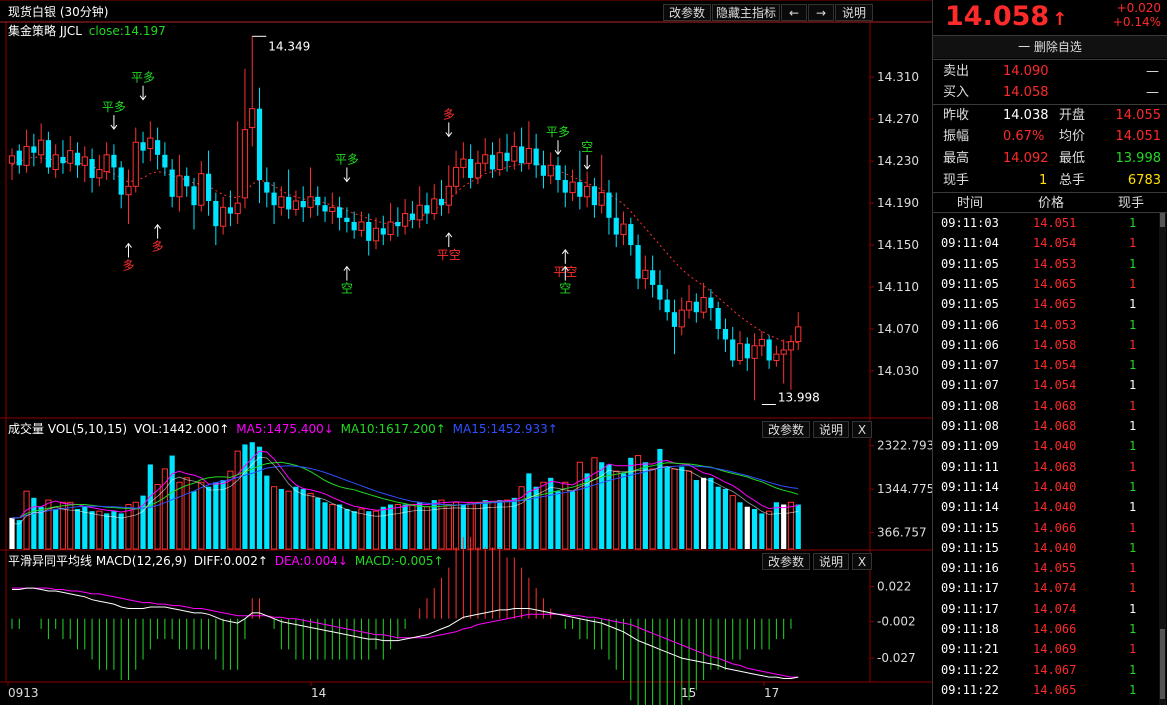 The height and width of the screenshot is (705, 1167). Describe the element at coordinates (956, 92) in the screenshot. I see `bid-label: 买入` at that location.